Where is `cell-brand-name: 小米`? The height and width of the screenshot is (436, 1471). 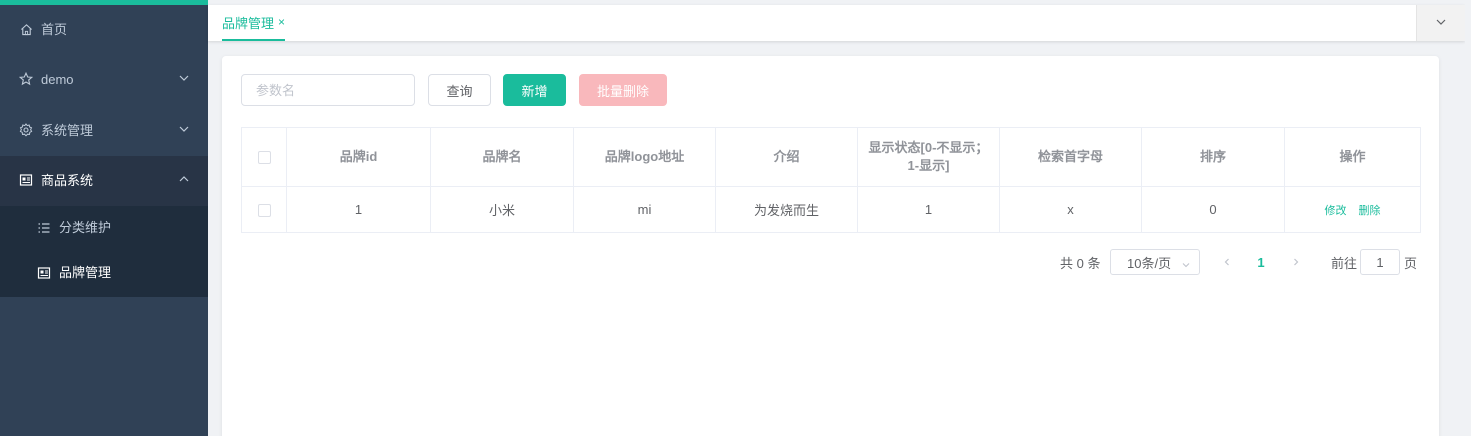
cell-brand-name: 小米 is located at coordinates (502, 209).